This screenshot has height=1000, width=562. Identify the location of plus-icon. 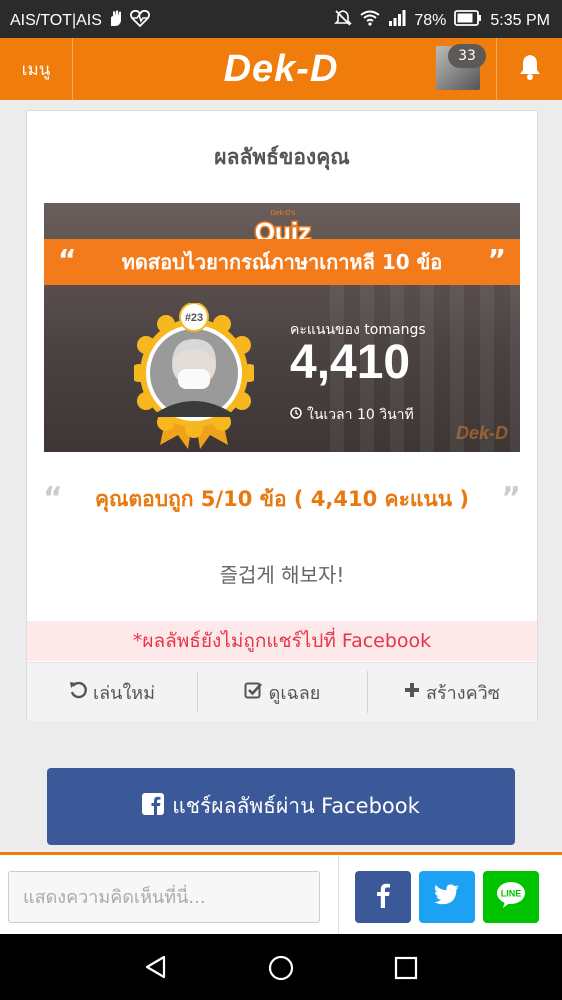
(412, 692).